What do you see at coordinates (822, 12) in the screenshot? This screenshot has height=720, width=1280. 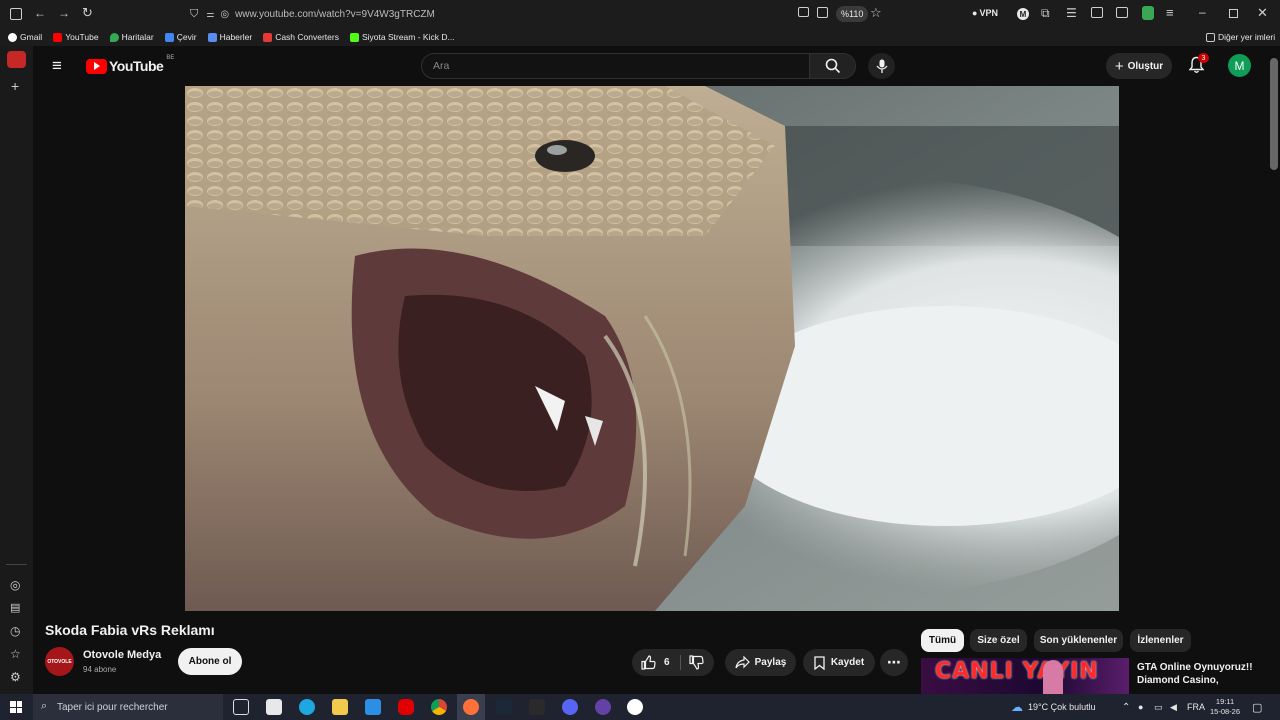 I see `reader-icon` at bounding box center [822, 12].